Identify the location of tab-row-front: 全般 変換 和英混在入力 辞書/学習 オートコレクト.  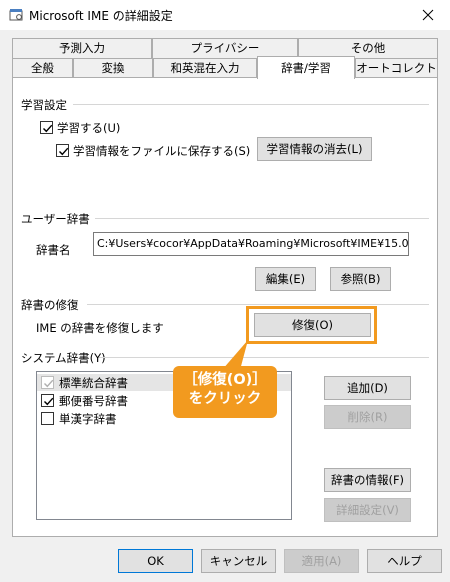
(225, 67).